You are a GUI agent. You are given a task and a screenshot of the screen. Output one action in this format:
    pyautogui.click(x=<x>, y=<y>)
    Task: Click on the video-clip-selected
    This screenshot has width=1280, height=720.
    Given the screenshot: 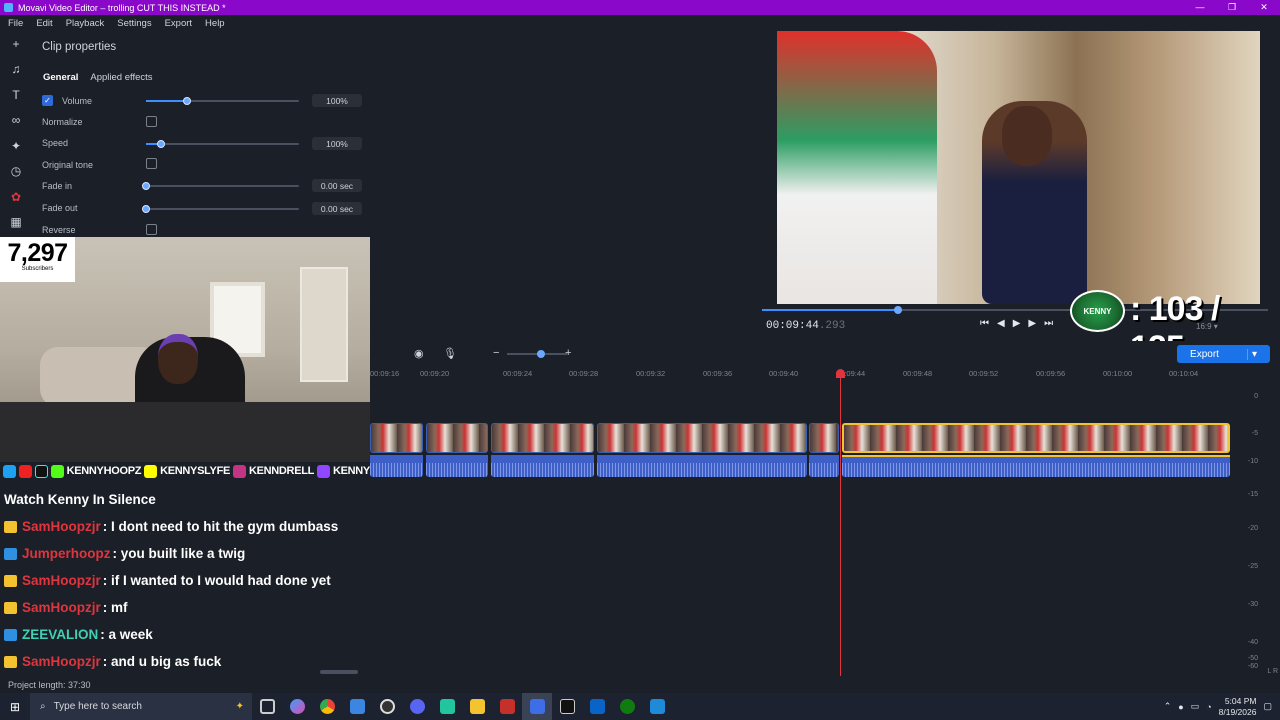 What is the action you would take?
    pyautogui.click(x=1036, y=438)
    